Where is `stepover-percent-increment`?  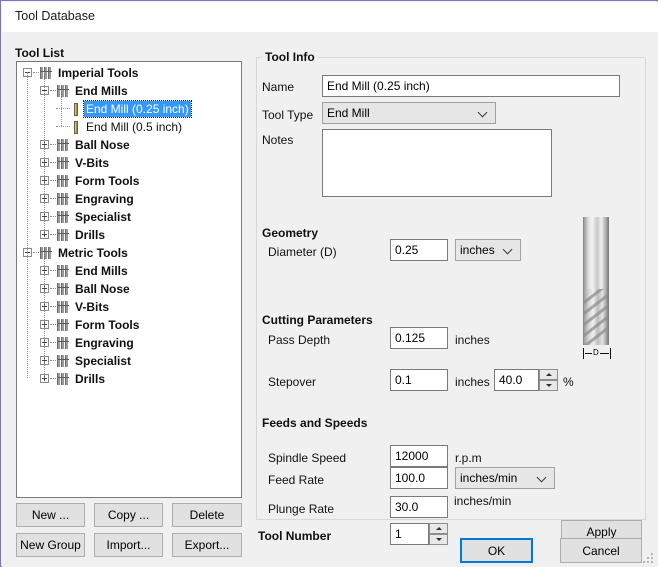
stepover-percent-increment is located at coordinates (548, 374).